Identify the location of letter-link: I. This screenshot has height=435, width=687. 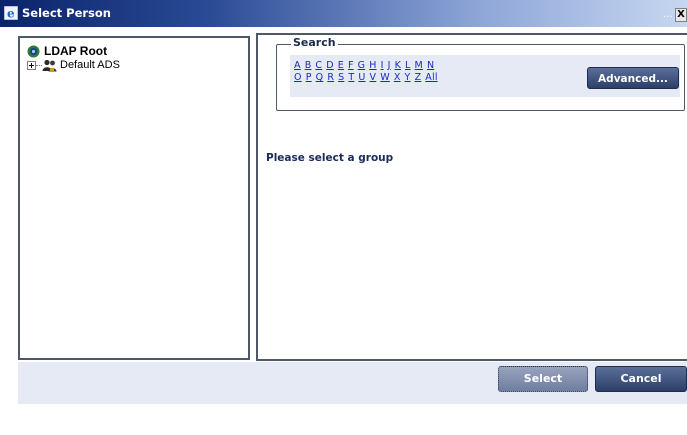
(382, 65).